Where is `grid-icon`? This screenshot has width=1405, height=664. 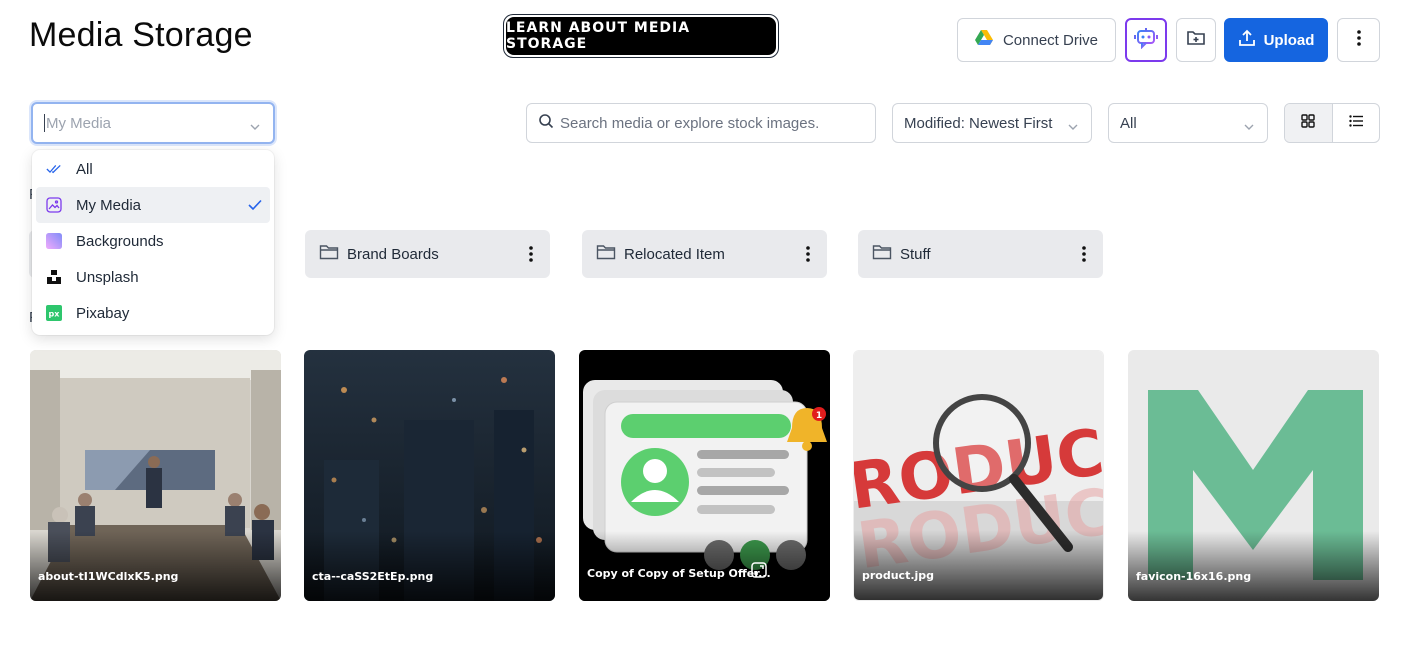
grid-icon is located at coordinates (1308, 123).